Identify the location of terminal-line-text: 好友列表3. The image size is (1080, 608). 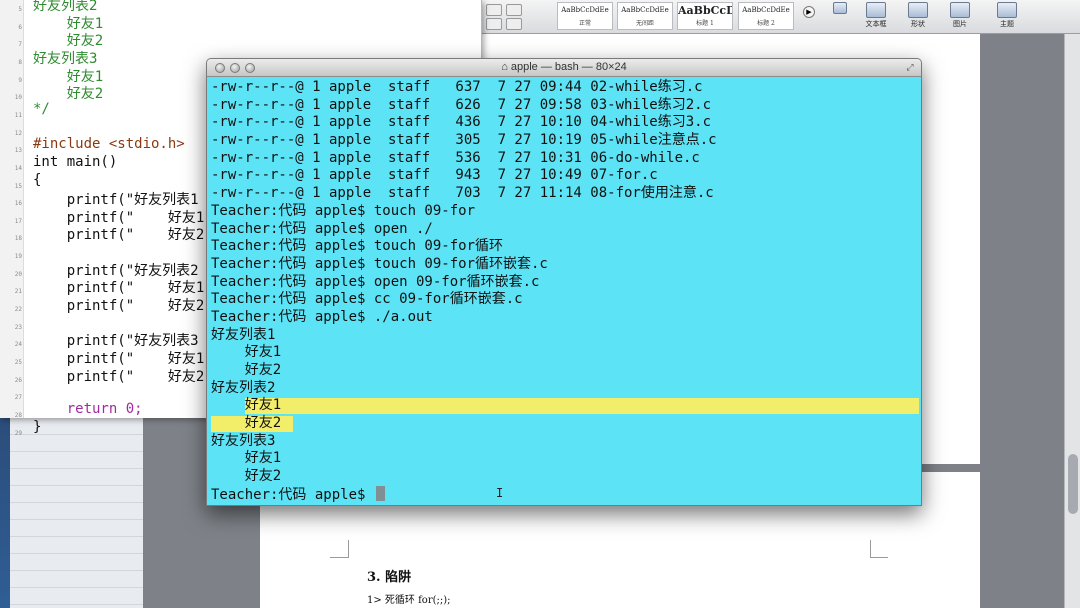
(243, 440).